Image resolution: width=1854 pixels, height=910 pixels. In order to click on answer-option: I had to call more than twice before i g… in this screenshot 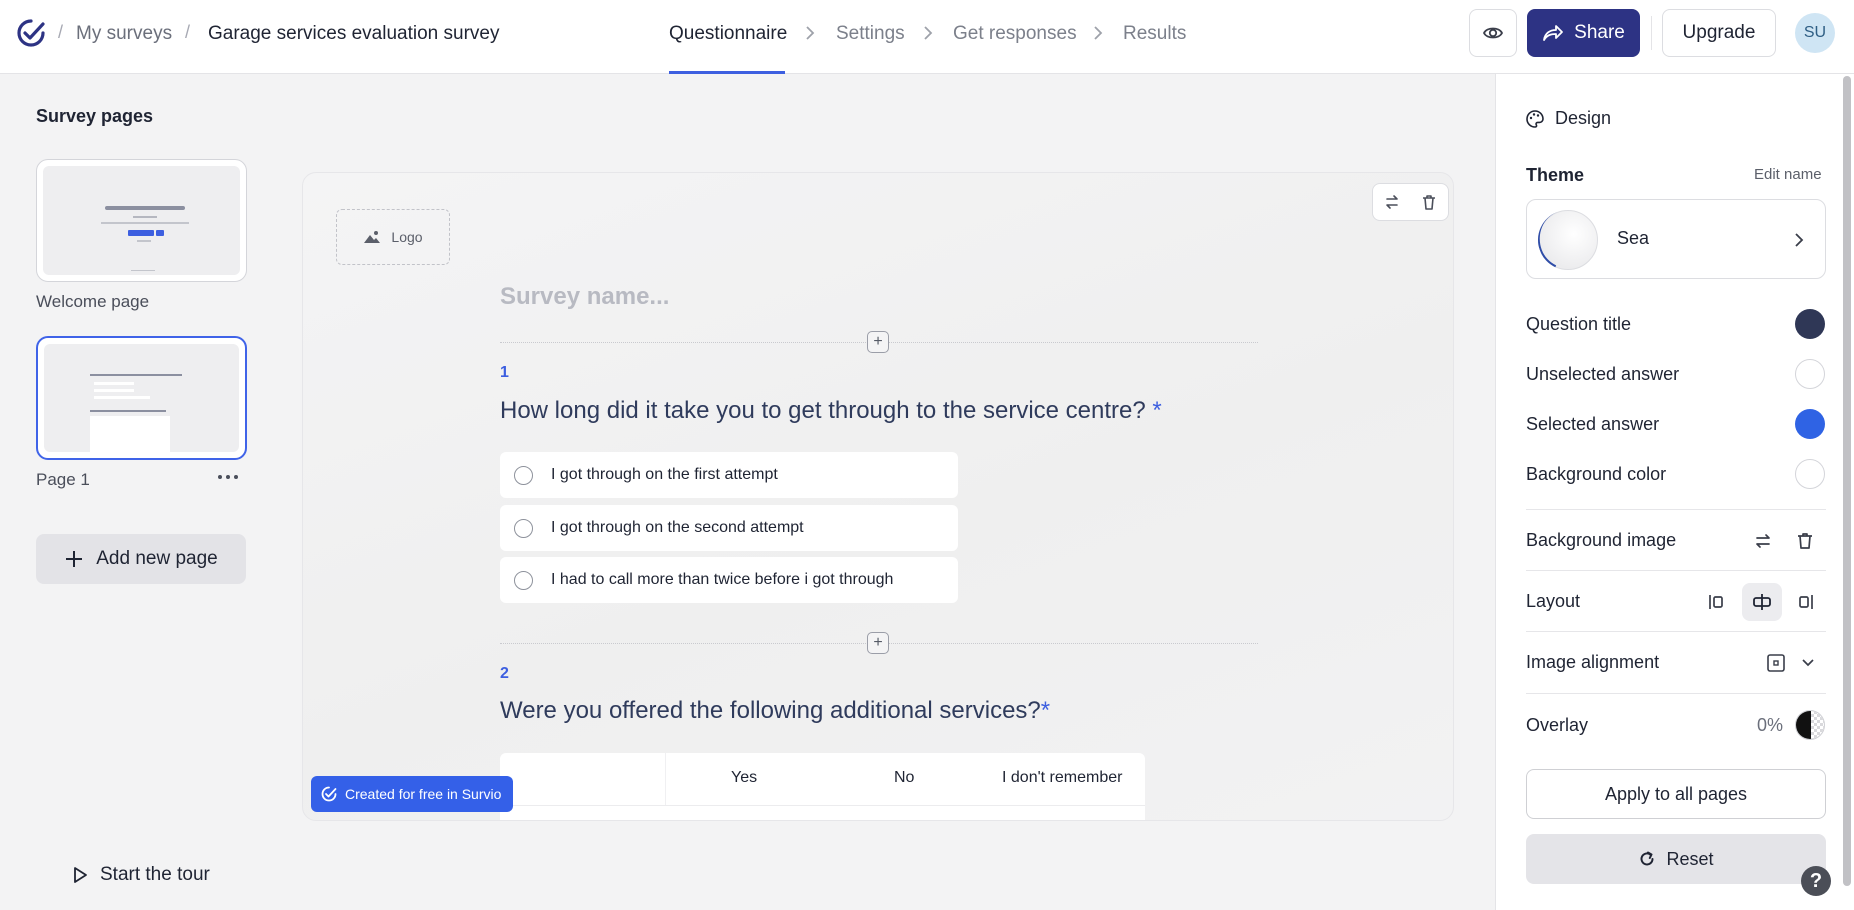, I will do `click(729, 580)`.